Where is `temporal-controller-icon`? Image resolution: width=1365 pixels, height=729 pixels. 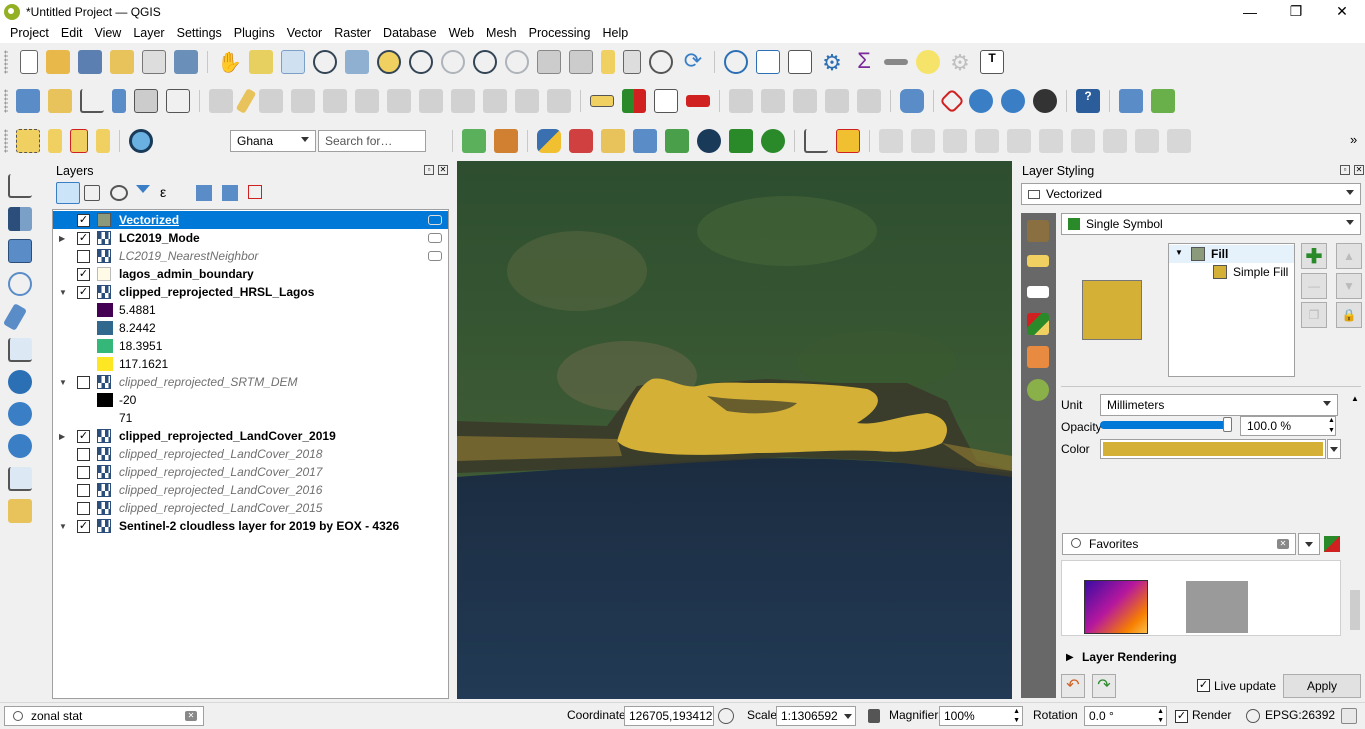
temporal-controller-icon is located at coordinates (661, 62).